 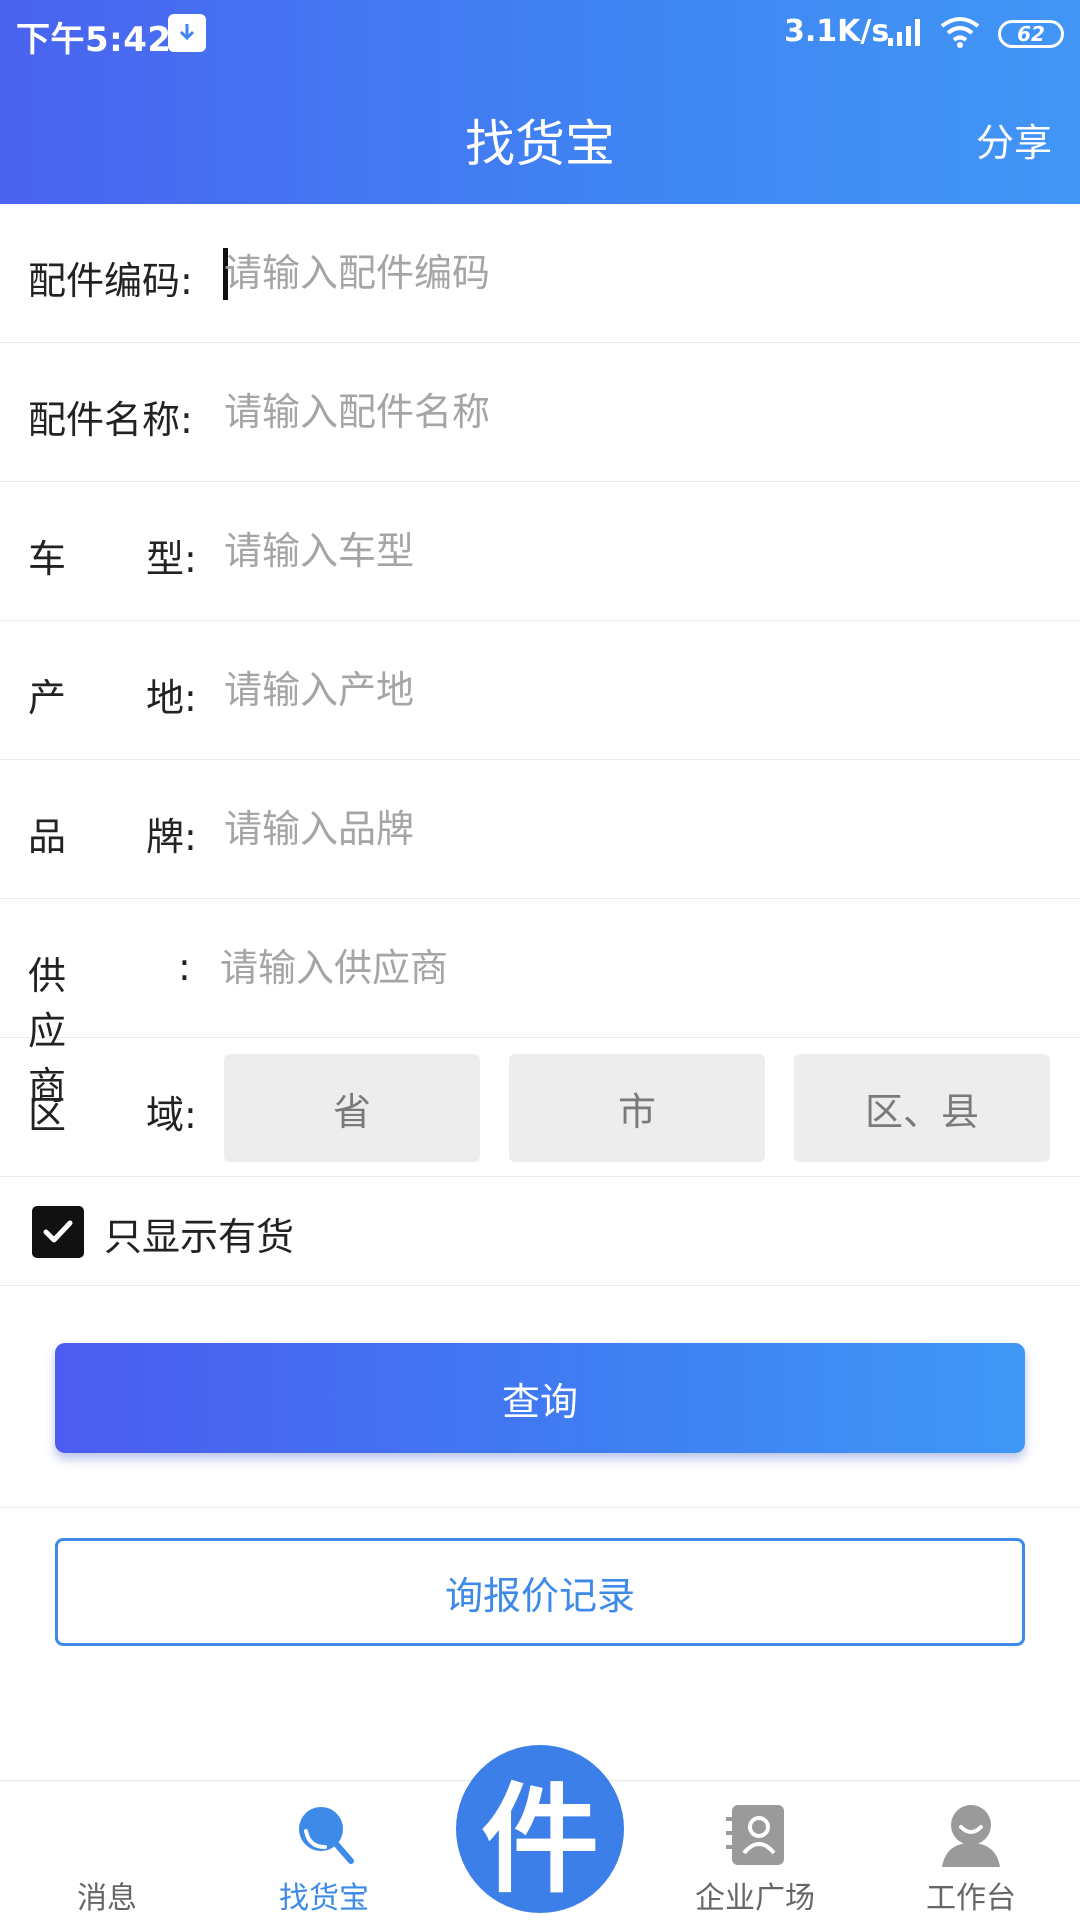 I want to click on user-icon, so click(x=971, y=1836).